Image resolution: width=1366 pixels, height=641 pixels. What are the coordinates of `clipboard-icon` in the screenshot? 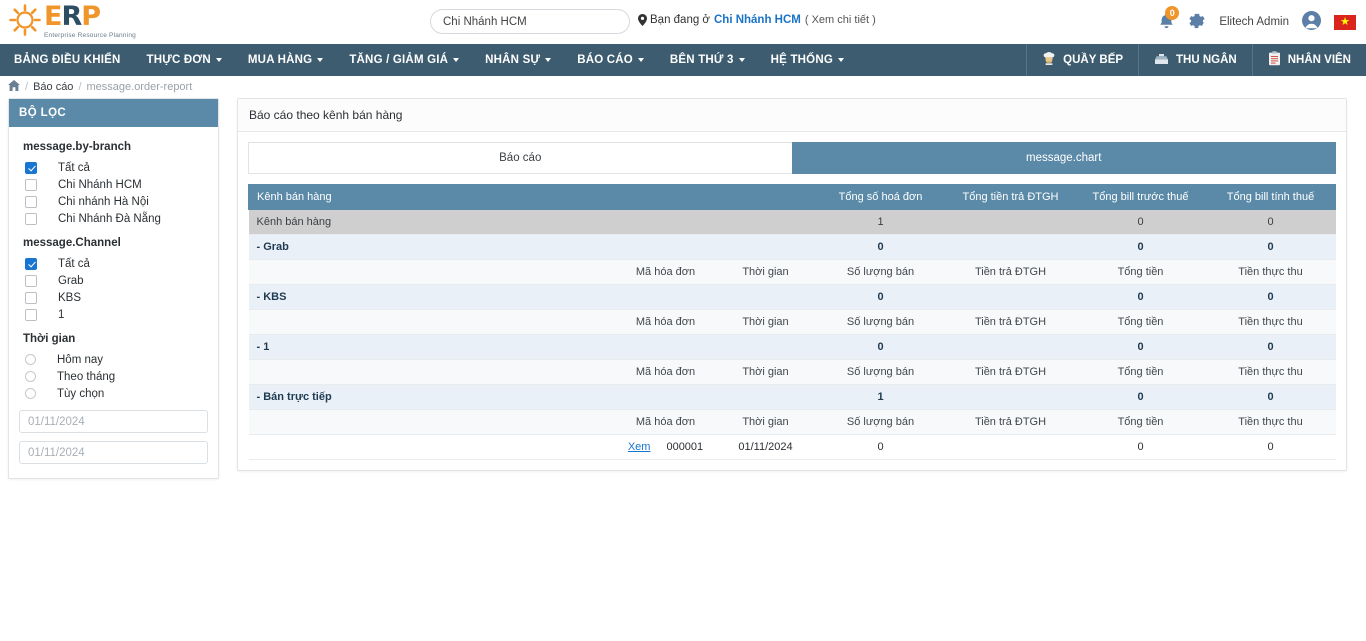 It's located at (1274, 60).